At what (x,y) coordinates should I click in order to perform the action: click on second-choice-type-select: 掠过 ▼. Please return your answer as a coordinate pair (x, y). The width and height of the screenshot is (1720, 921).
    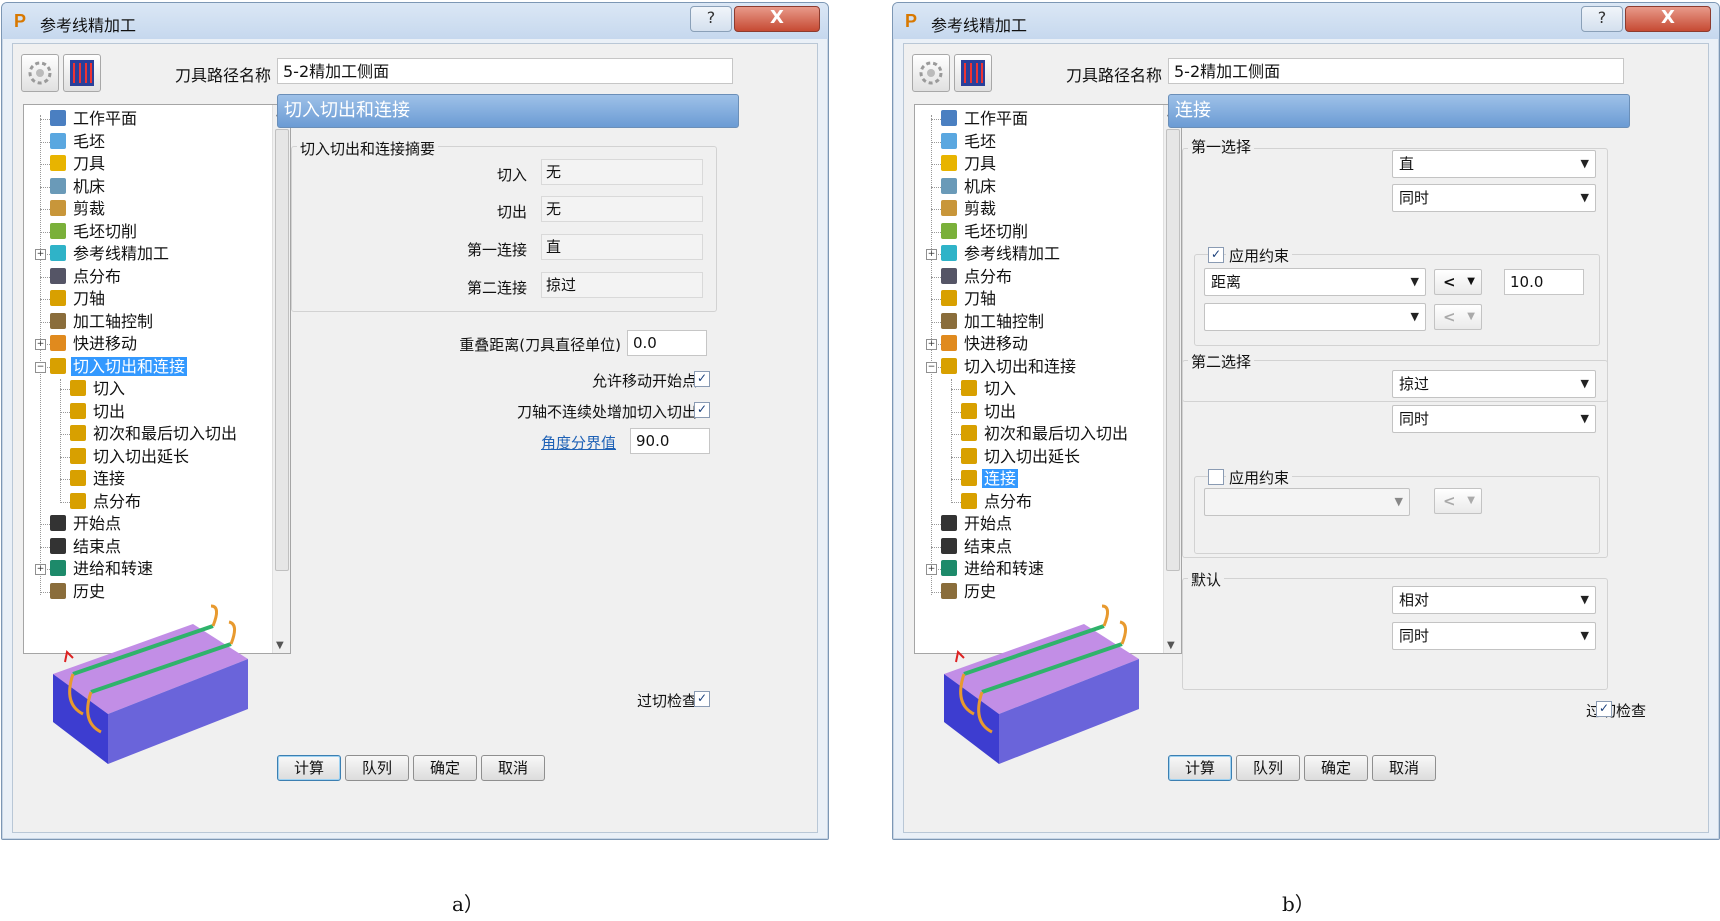
    Looking at the image, I should click on (1494, 384).